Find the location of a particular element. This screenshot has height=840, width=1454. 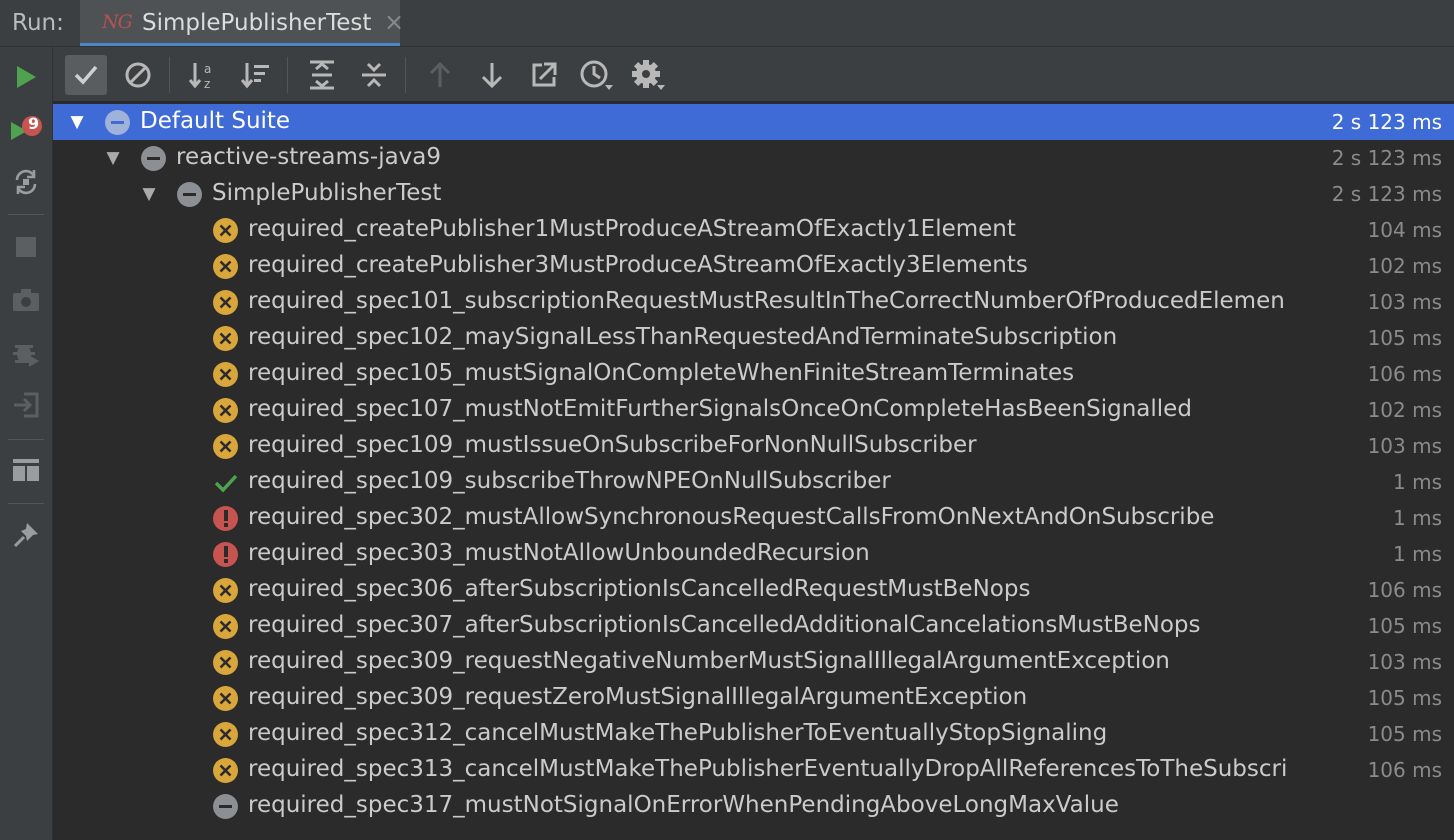

rerun-failed-badge: 9 is located at coordinates (34, 123).